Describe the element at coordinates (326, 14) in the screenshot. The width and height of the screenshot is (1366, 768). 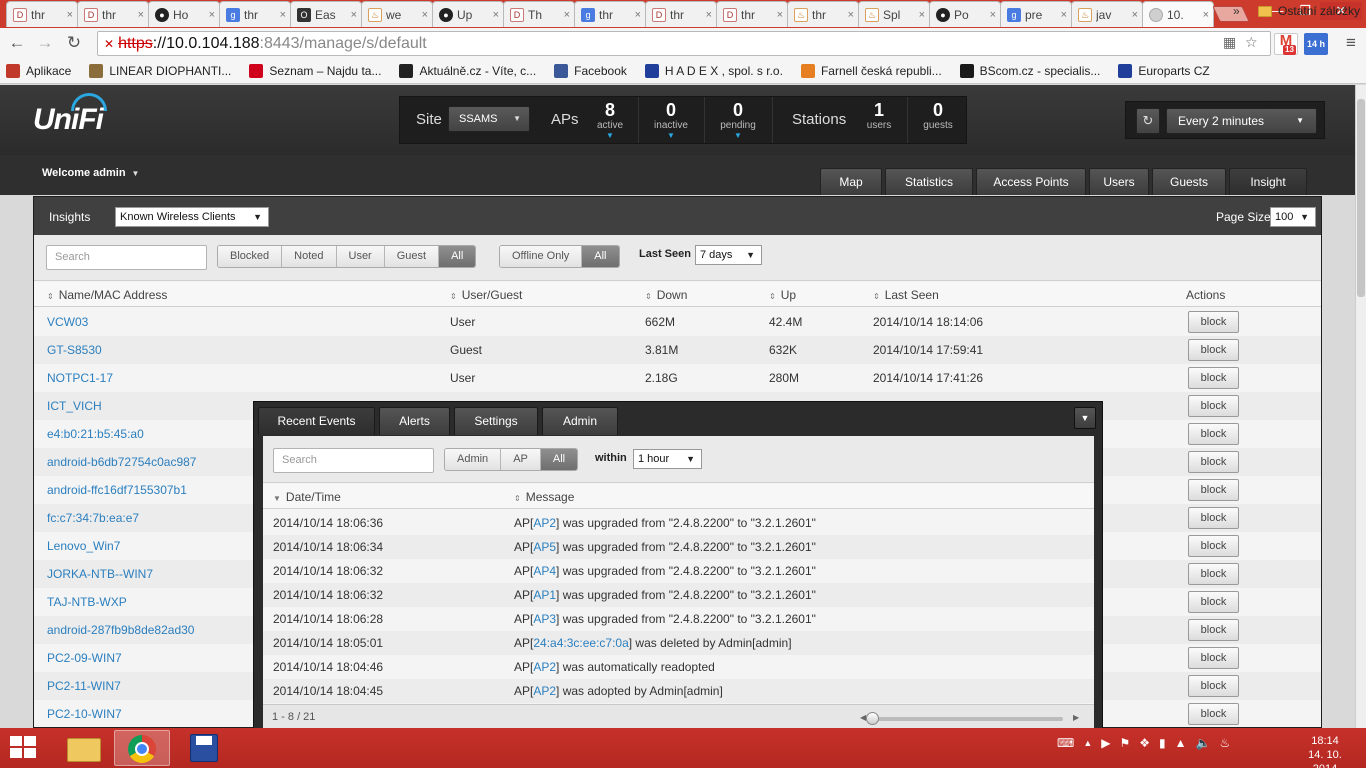
I see `browser-tab: O Eas ×` at that location.